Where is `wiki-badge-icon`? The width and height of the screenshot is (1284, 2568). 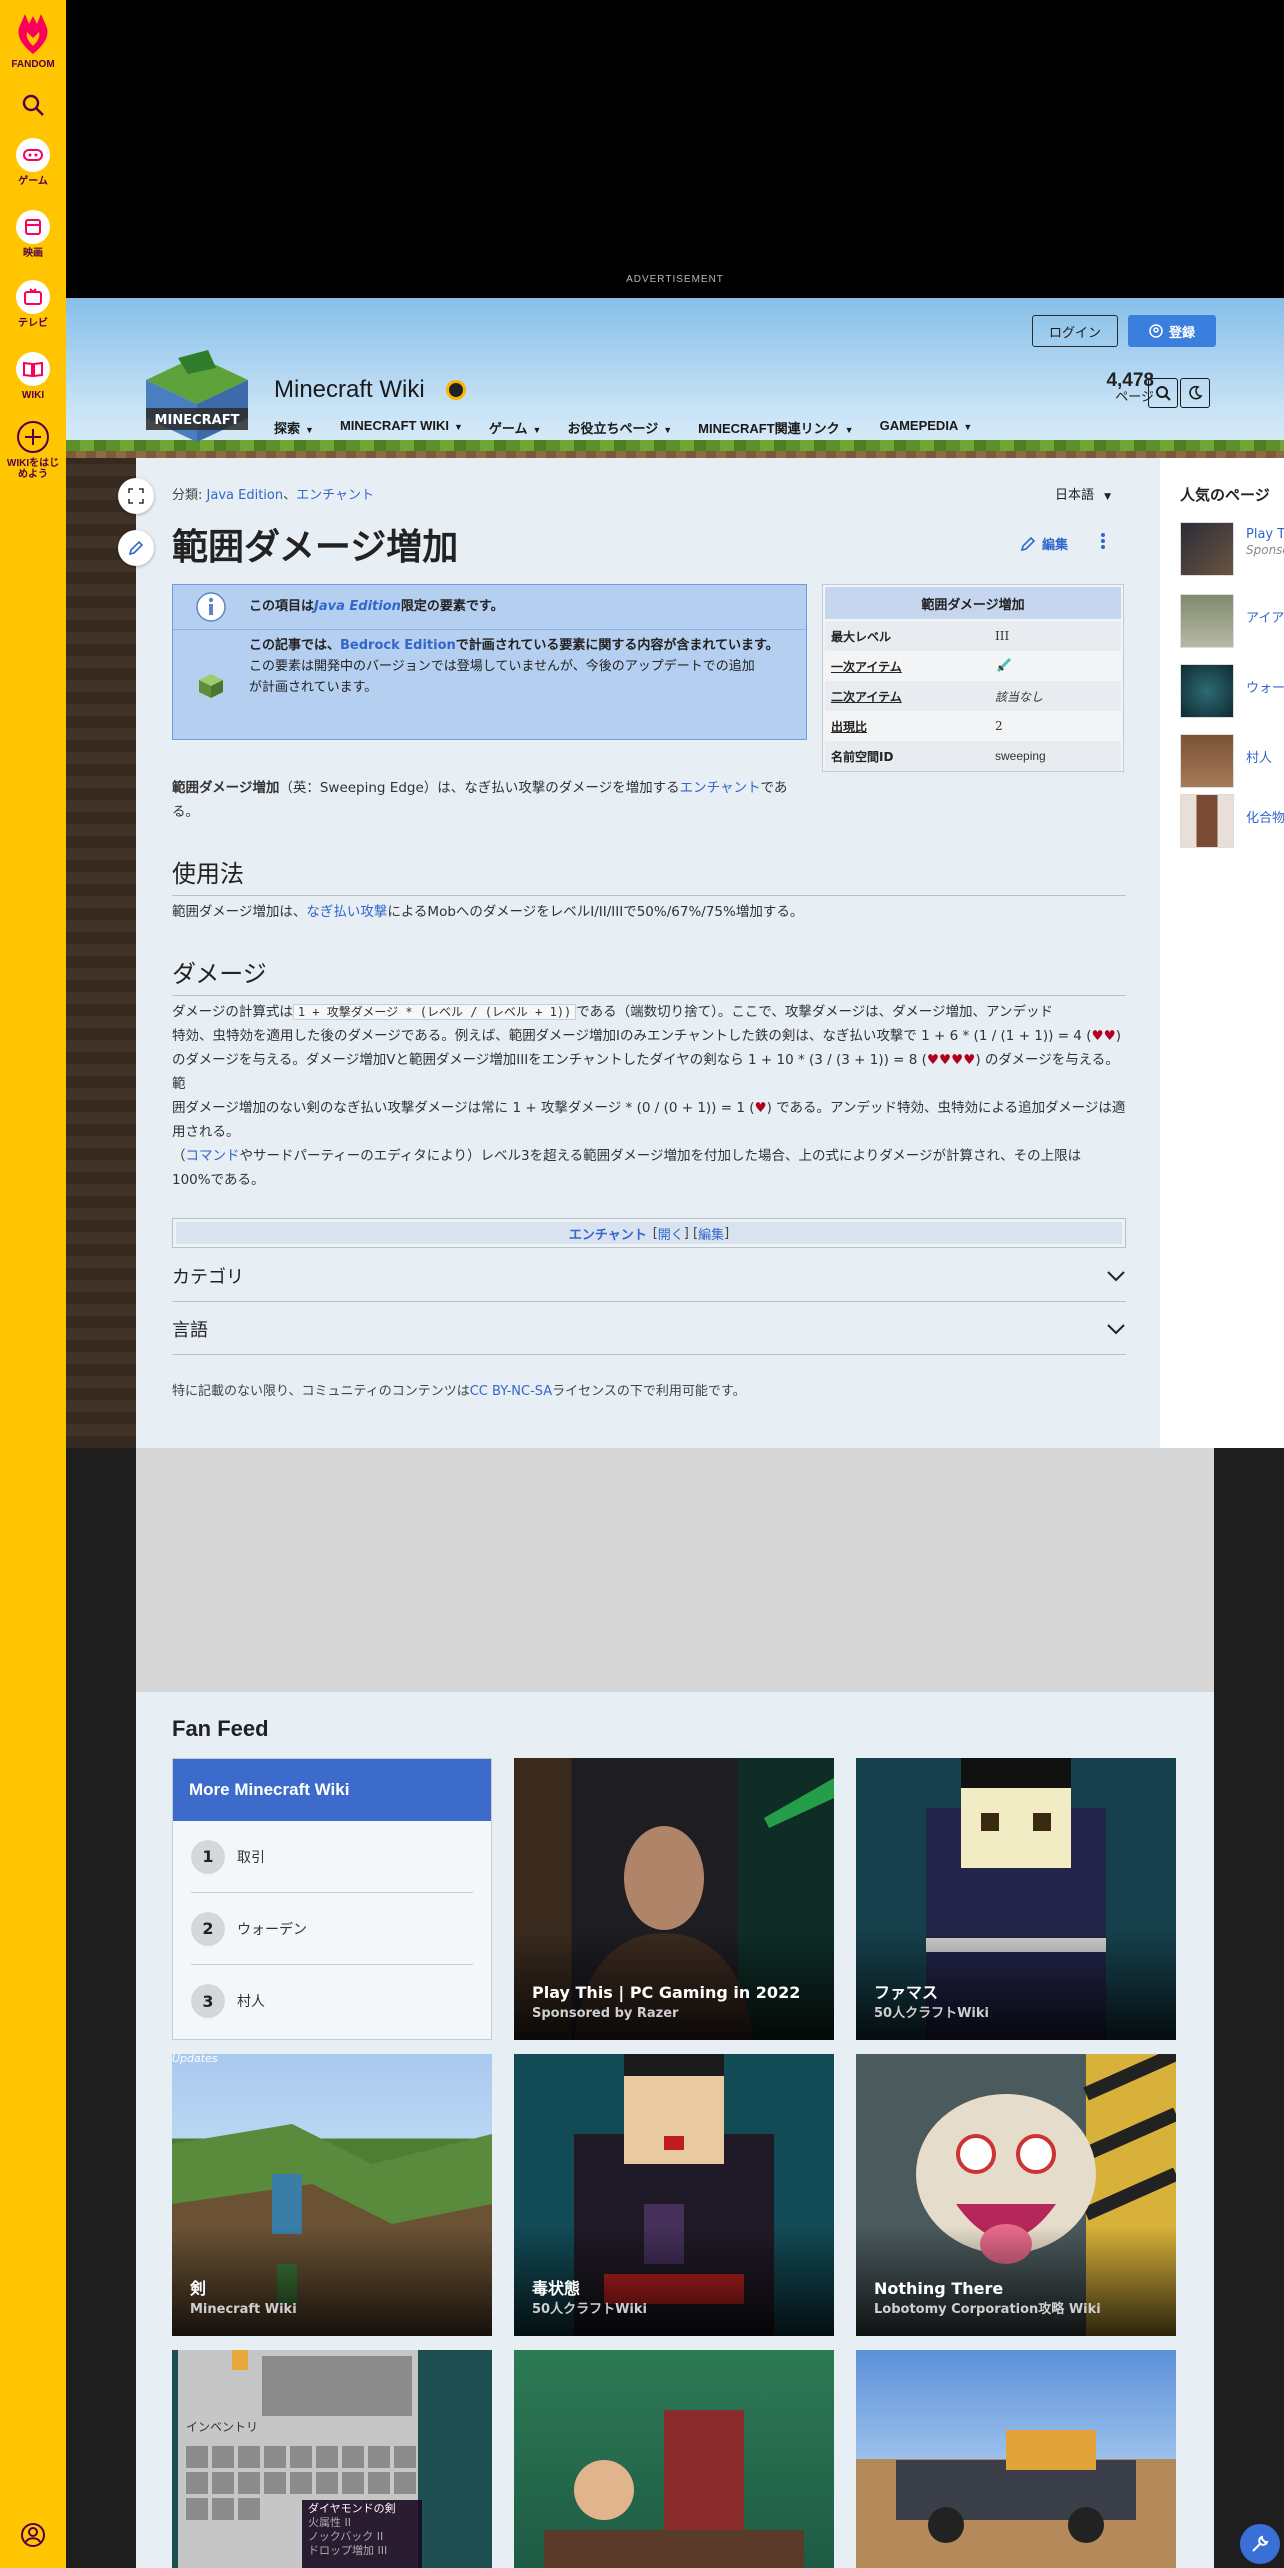 wiki-badge-icon is located at coordinates (456, 390).